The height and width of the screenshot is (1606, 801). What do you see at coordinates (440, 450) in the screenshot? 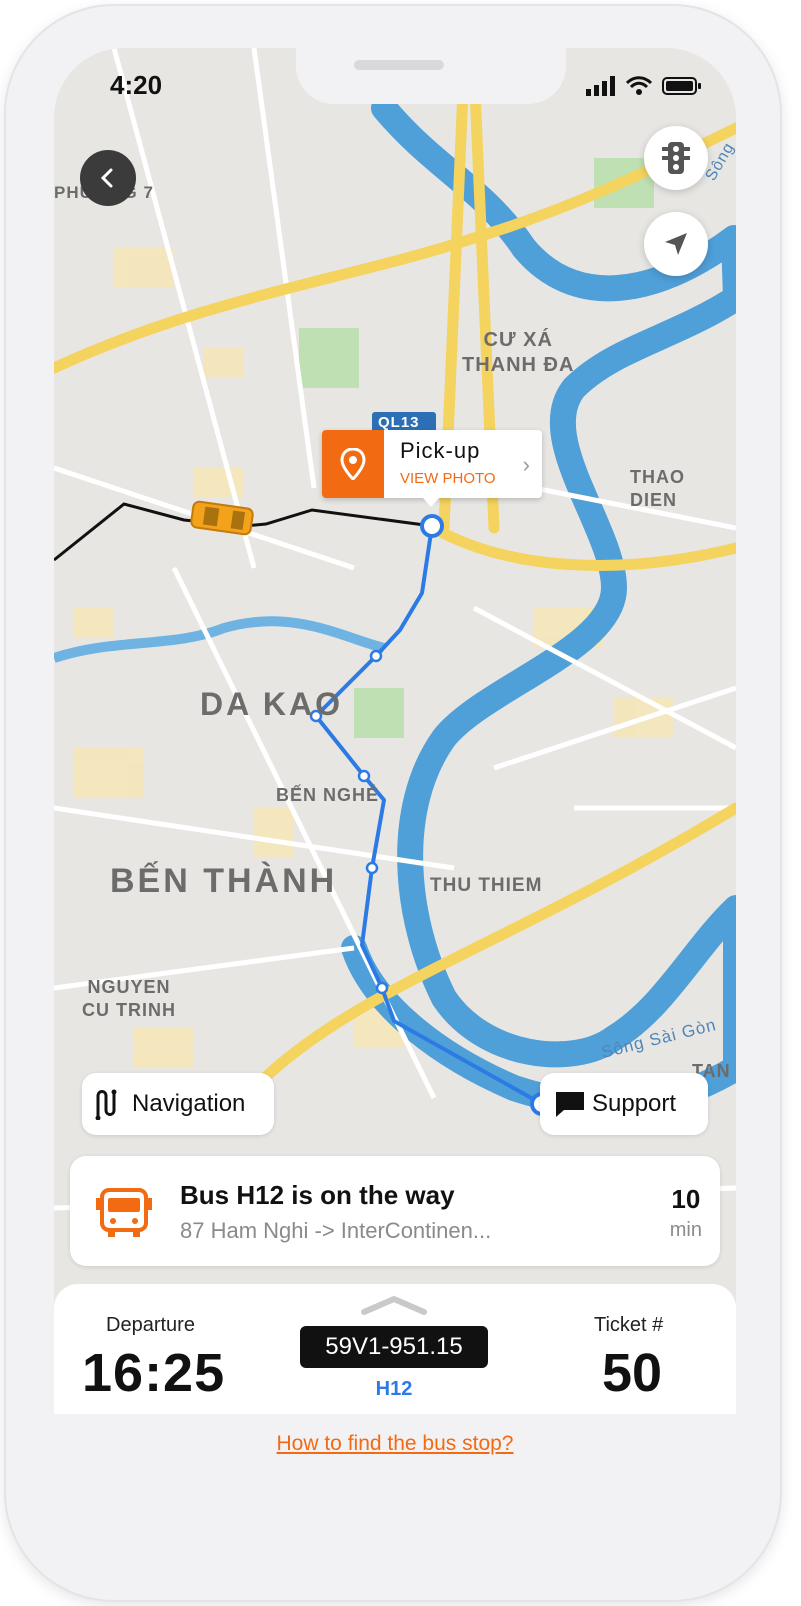
I see `pickup-title: Pick-up` at bounding box center [440, 450].